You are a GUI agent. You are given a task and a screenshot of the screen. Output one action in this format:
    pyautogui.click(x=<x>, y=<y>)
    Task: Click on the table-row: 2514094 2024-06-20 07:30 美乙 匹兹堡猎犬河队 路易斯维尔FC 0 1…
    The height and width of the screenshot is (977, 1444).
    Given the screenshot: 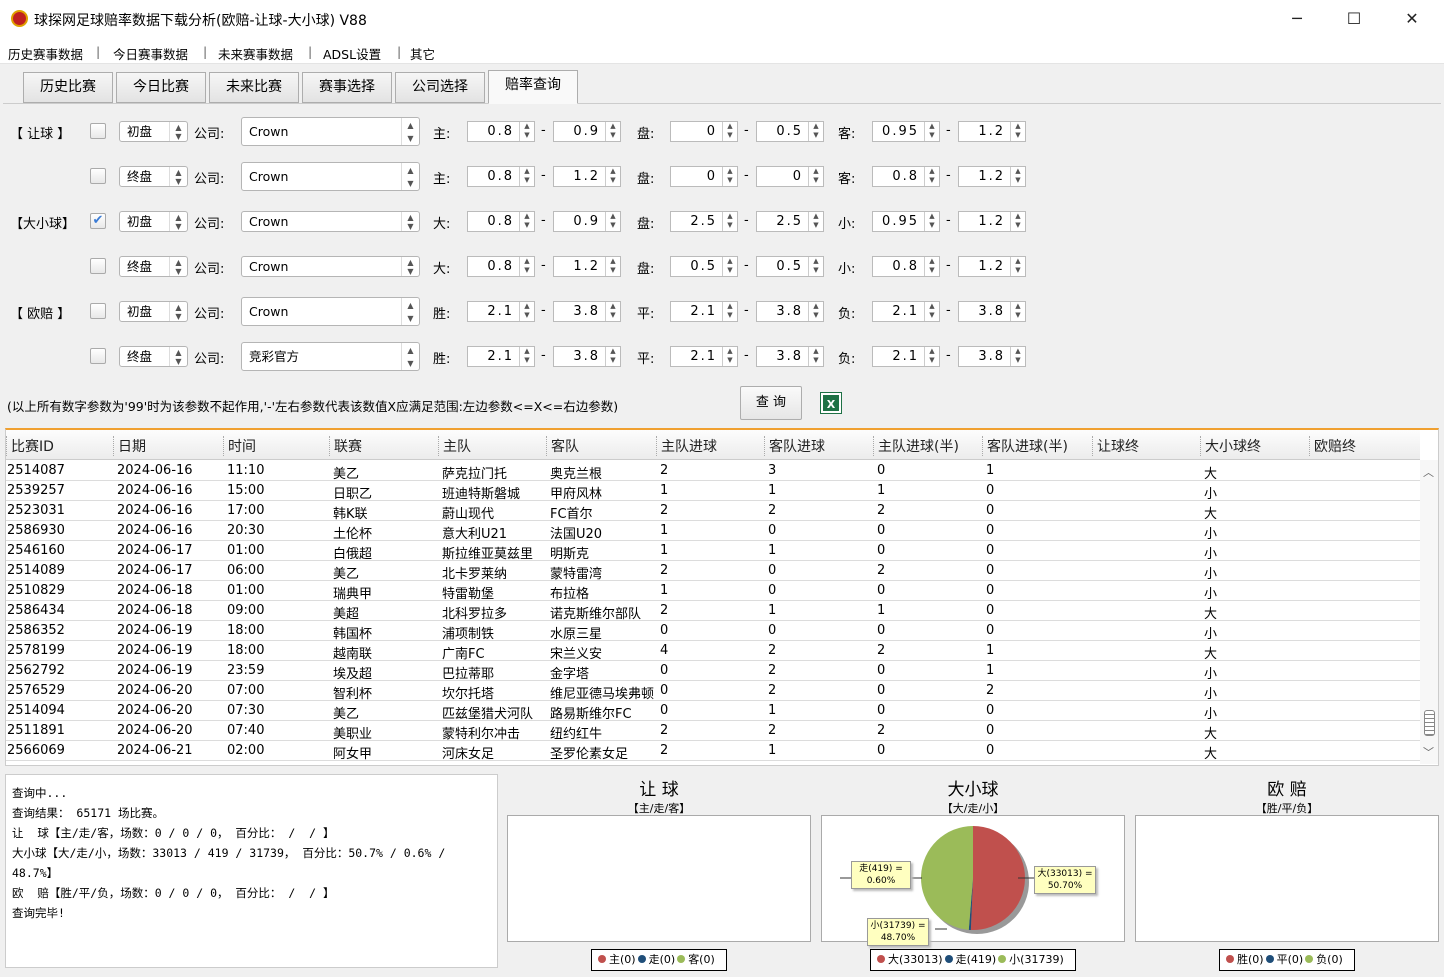 What is the action you would take?
    pyautogui.click(x=713, y=711)
    